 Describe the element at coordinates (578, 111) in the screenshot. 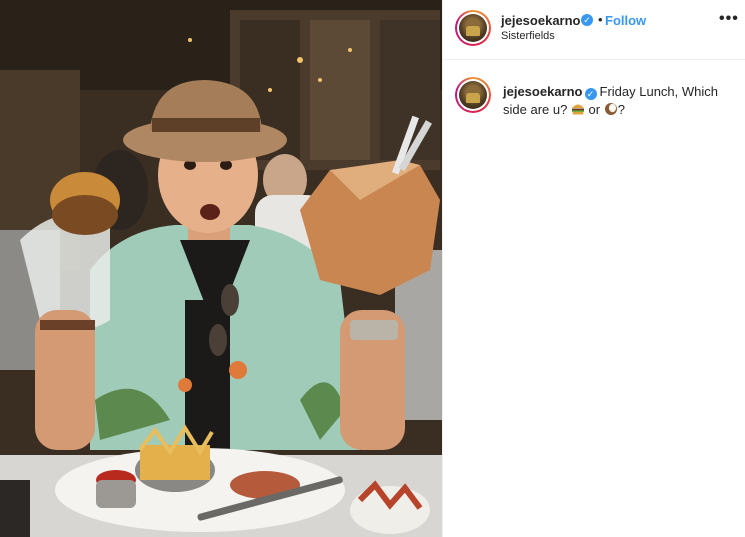

I see `burger-emoji-icon` at that location.